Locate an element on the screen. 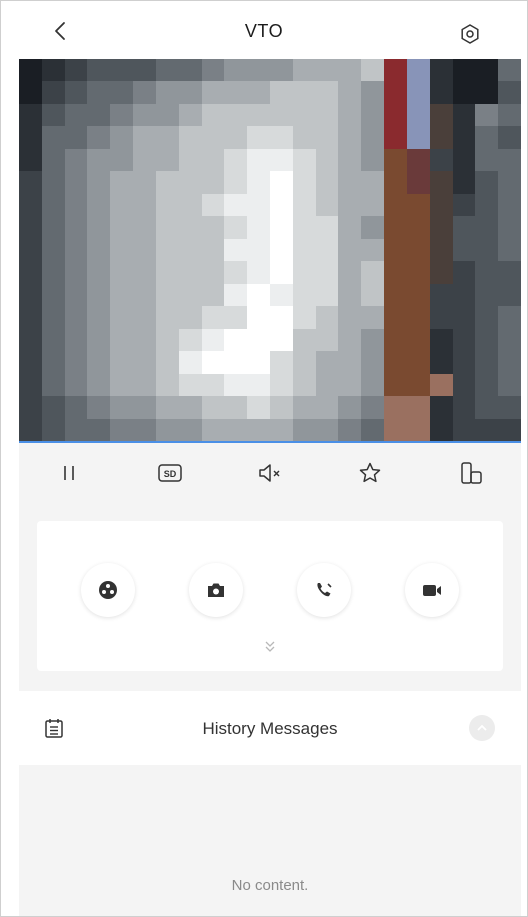 Image resolution: width=528 pixels, height=917 pixels. pause-button is located at coordinates (69, 473).